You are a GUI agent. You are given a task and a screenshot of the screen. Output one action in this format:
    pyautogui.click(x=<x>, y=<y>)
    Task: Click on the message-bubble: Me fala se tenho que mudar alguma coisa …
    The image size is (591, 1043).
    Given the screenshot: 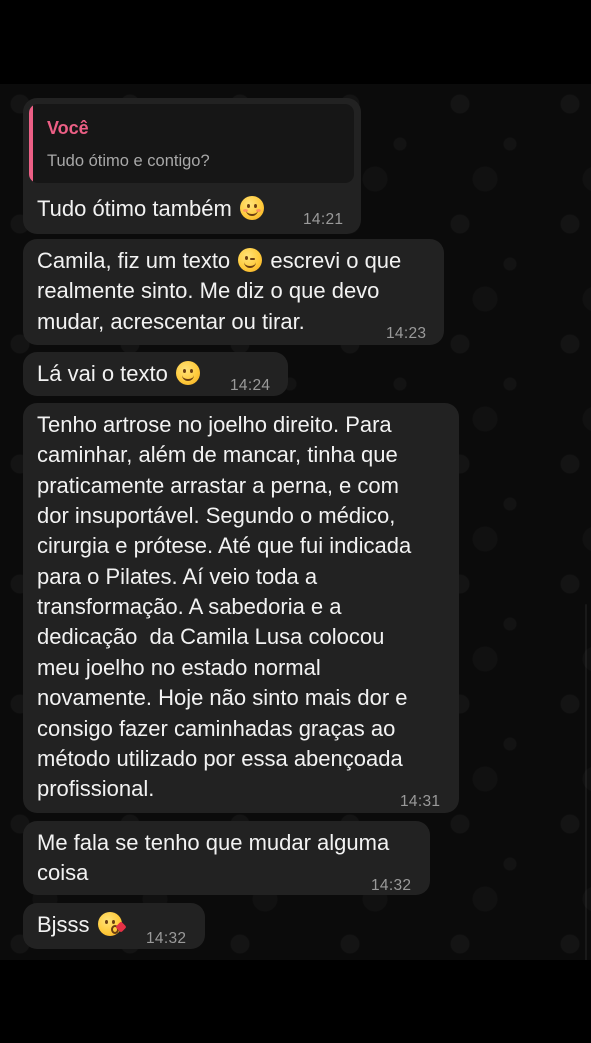 What is the action you would take?
    pyautogui.click(x=226, y=858)
    